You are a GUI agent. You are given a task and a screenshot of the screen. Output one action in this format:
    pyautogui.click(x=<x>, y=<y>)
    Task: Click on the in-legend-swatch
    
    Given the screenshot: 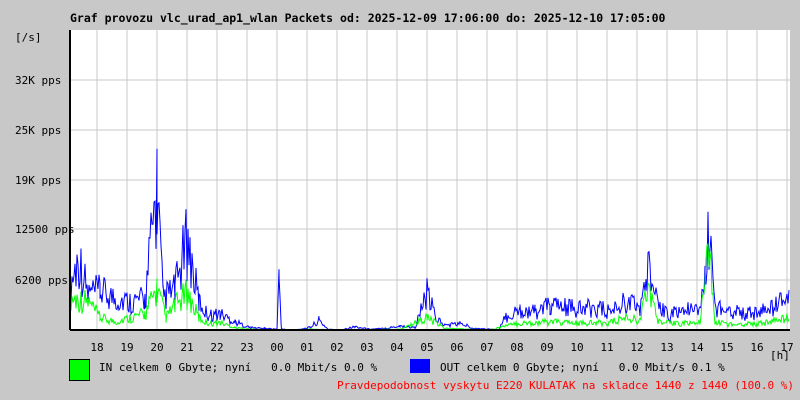 What is the action you would take?
    pyautogui.click(x=79, y=370)
    